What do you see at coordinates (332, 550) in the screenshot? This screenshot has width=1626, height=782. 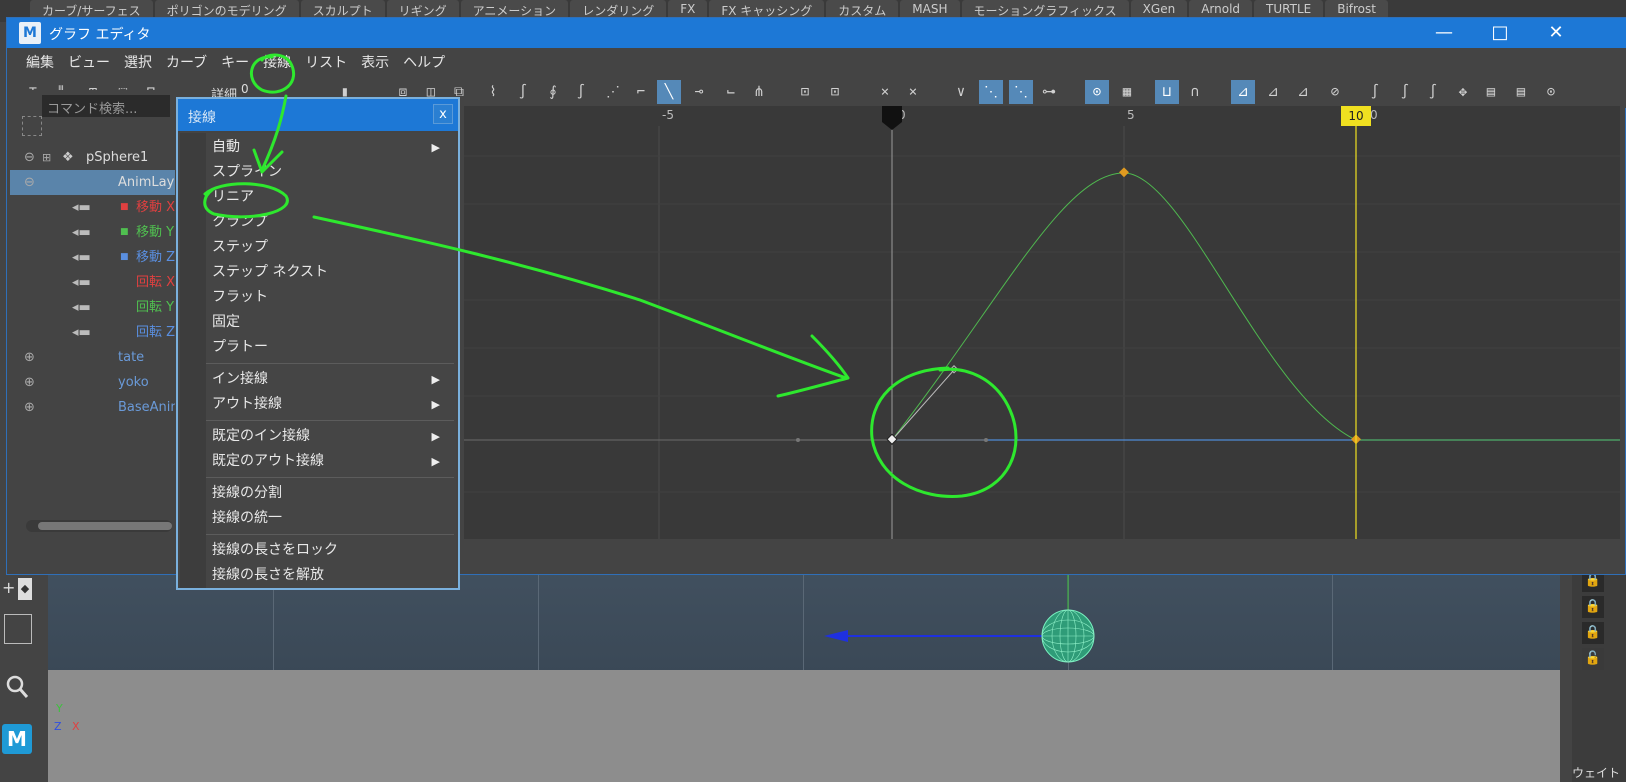 I see `menu-item-lock-length: 接線の長さをロック` at bounding box center [332, 550].